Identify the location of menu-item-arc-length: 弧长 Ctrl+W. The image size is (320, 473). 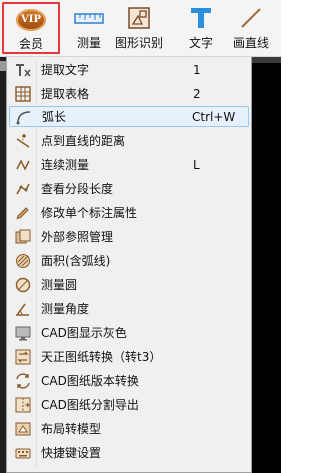
(129, 116).